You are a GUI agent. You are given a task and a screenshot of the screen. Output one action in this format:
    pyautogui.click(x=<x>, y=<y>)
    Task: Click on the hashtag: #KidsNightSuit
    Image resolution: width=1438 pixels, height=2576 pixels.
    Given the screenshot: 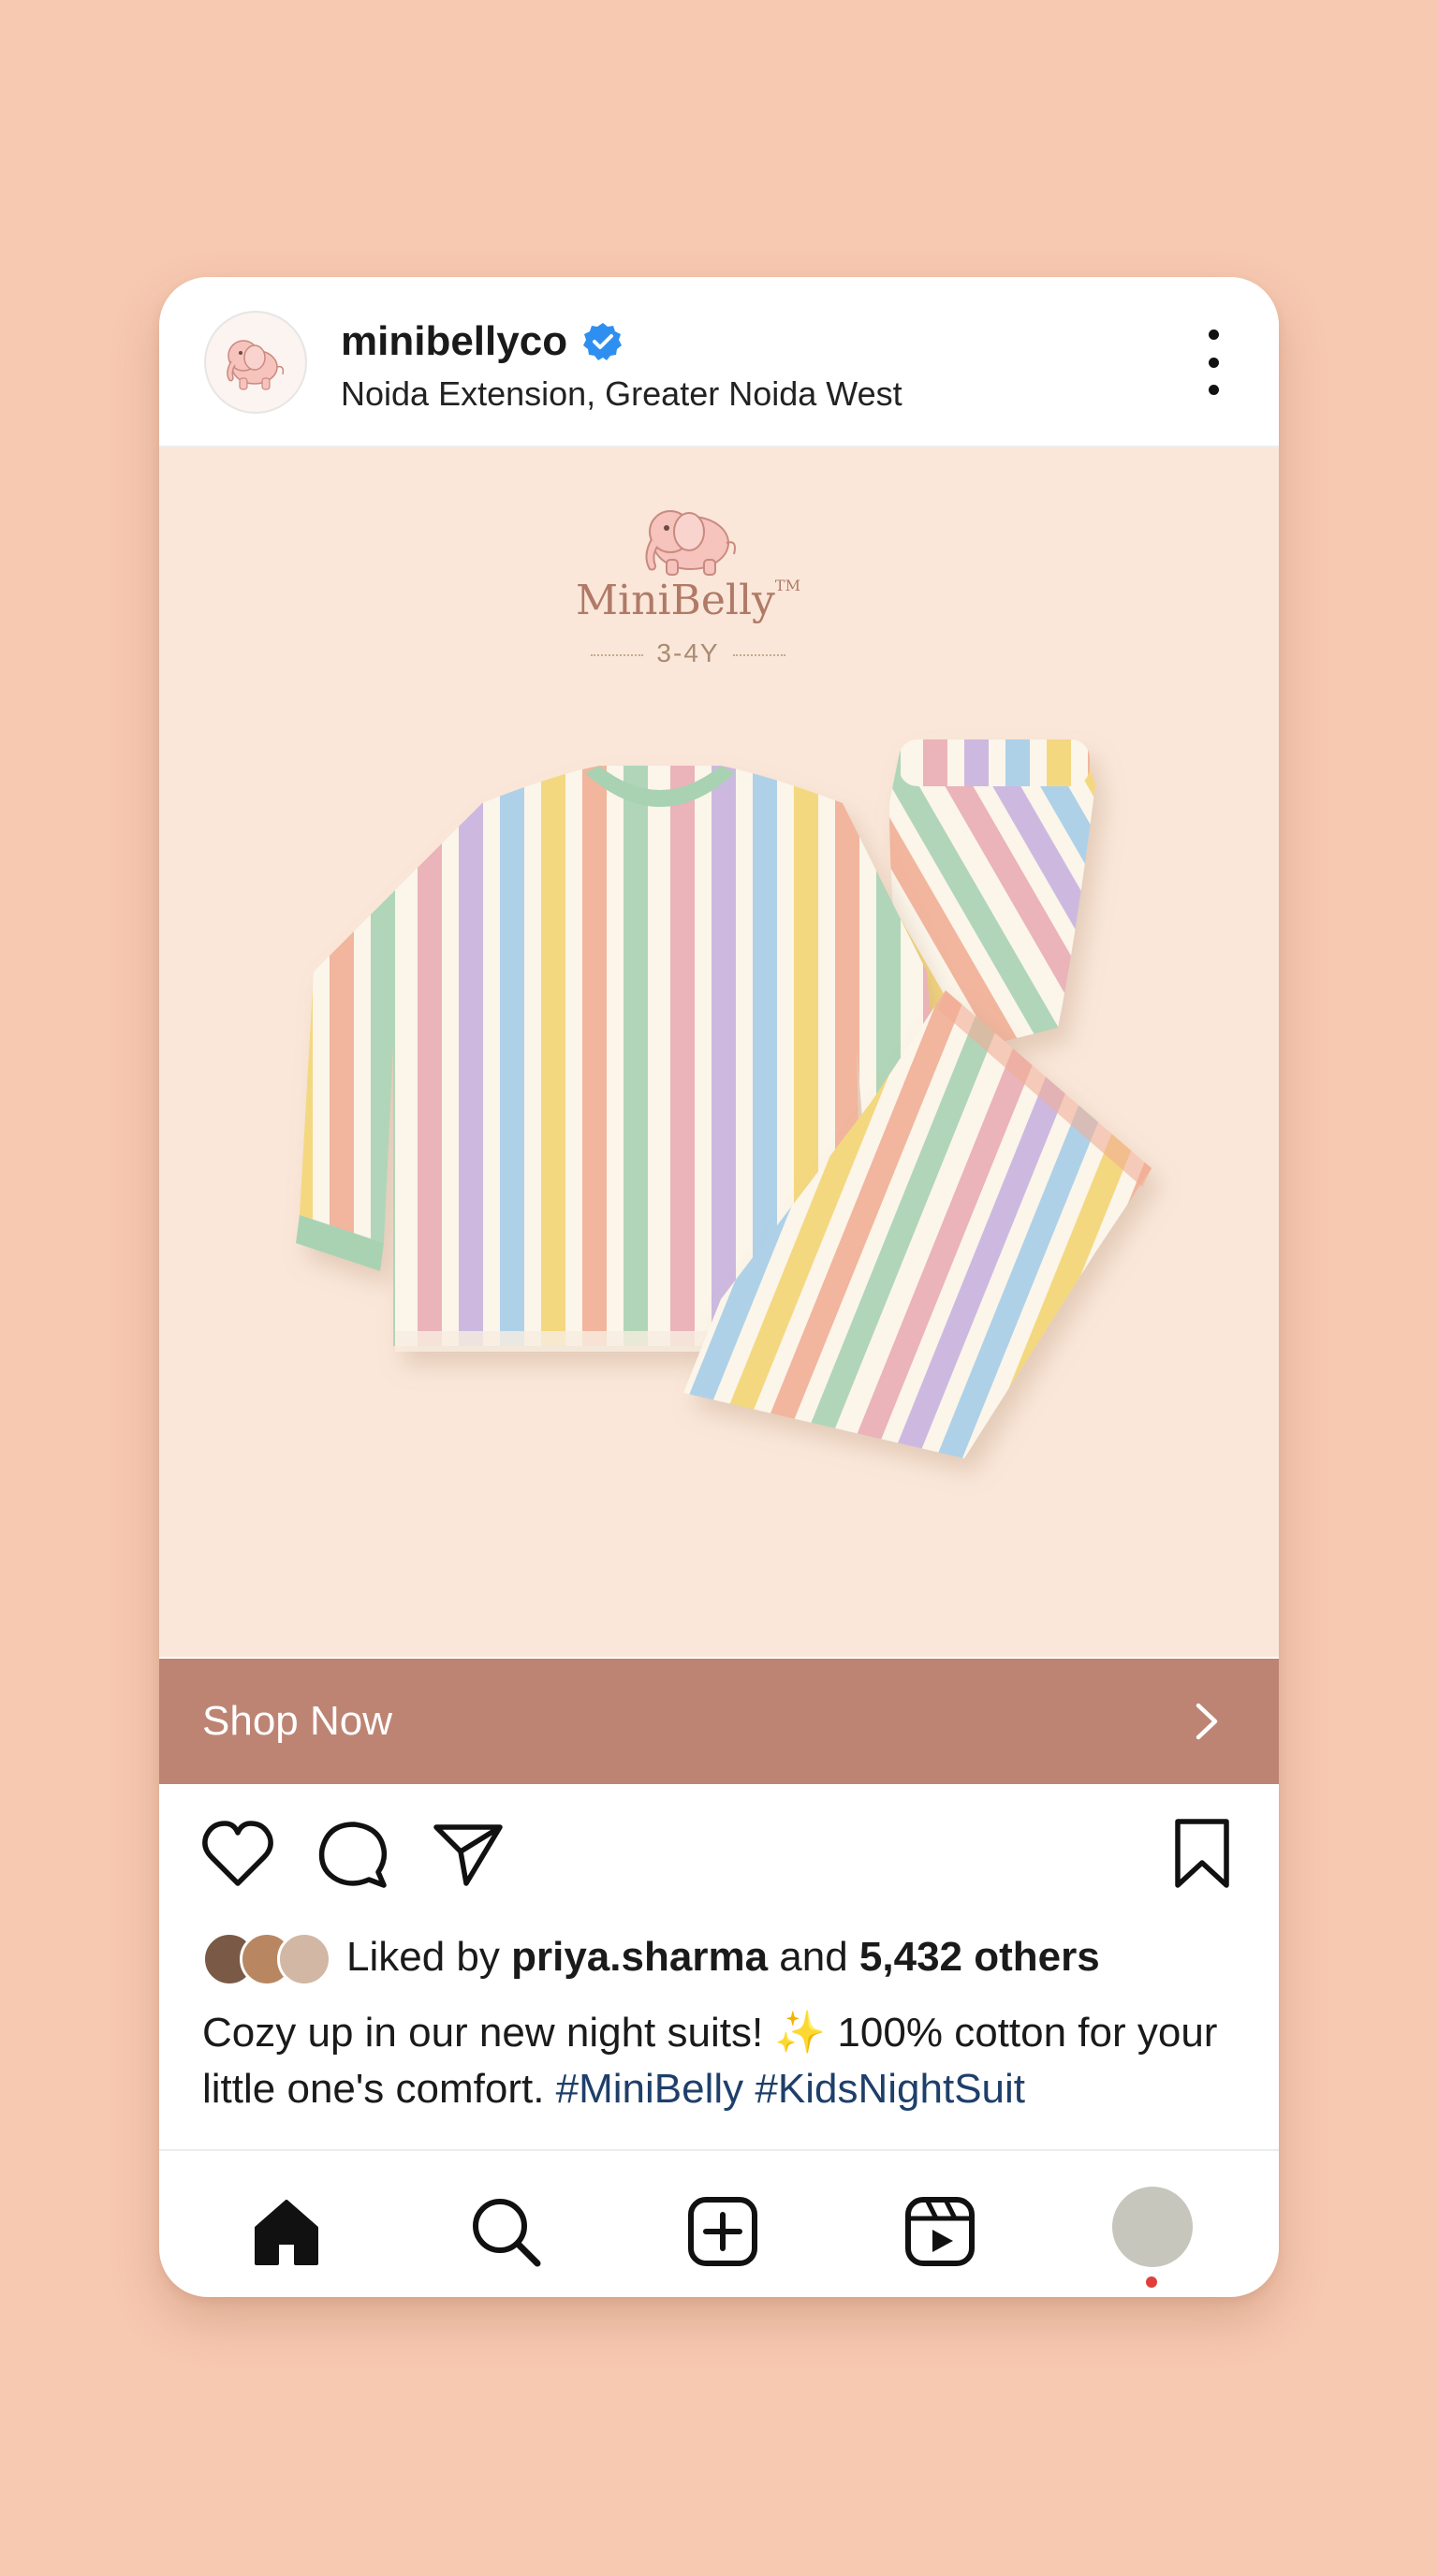 What is the action you would take?
    pyautogui.click(x=890, y=2089)
    